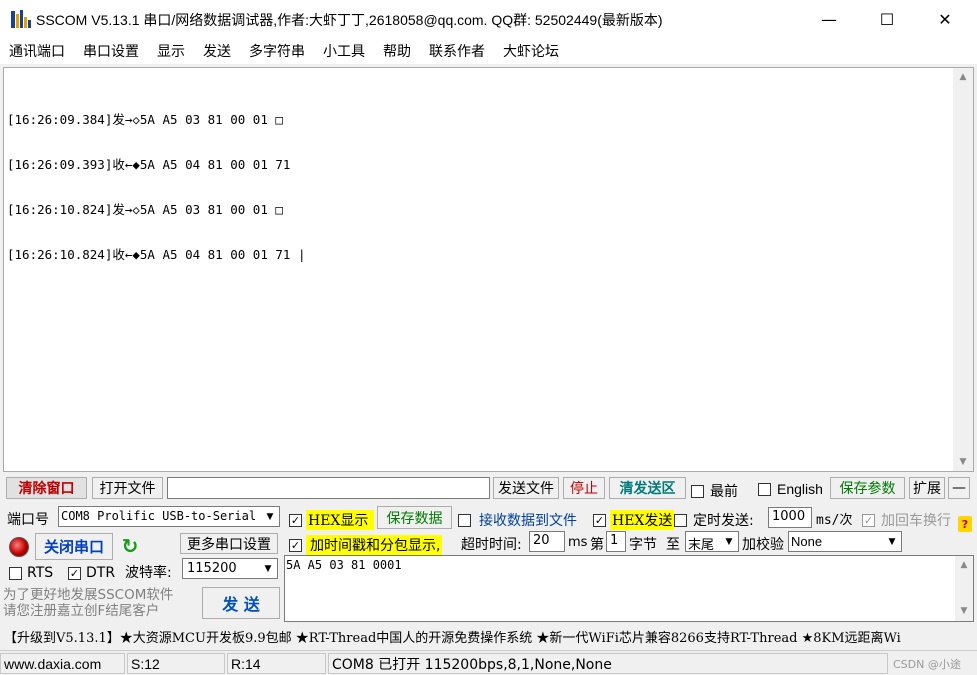 The width and height of the screenshot is (977, 675). Describe the element at coordinates (171, 51) in the screenshot. I see `menu-display: 显示` at that location.